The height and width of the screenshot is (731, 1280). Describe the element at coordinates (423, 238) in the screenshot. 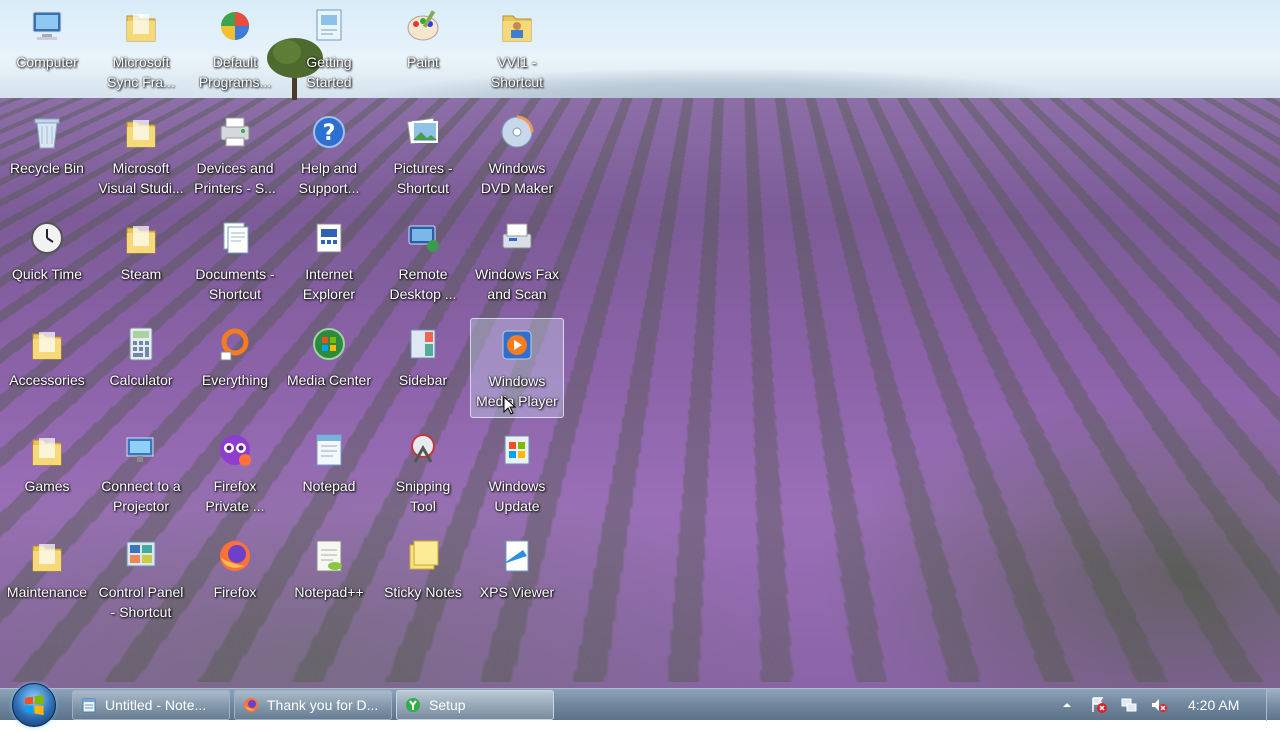

I see `remote-desktop-icon` at that location.